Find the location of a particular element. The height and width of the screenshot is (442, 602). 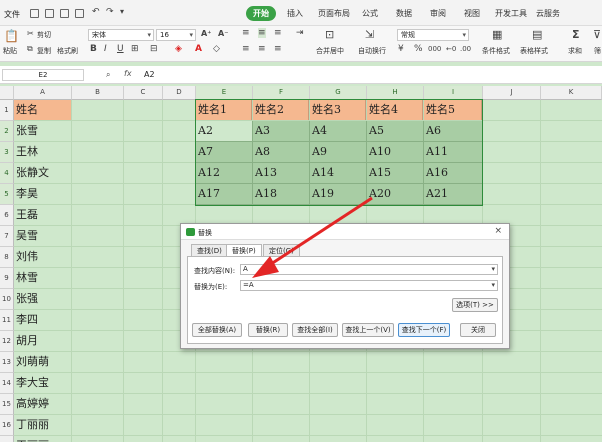

table-data-cell: A16 is located at coordinates (453, 173).